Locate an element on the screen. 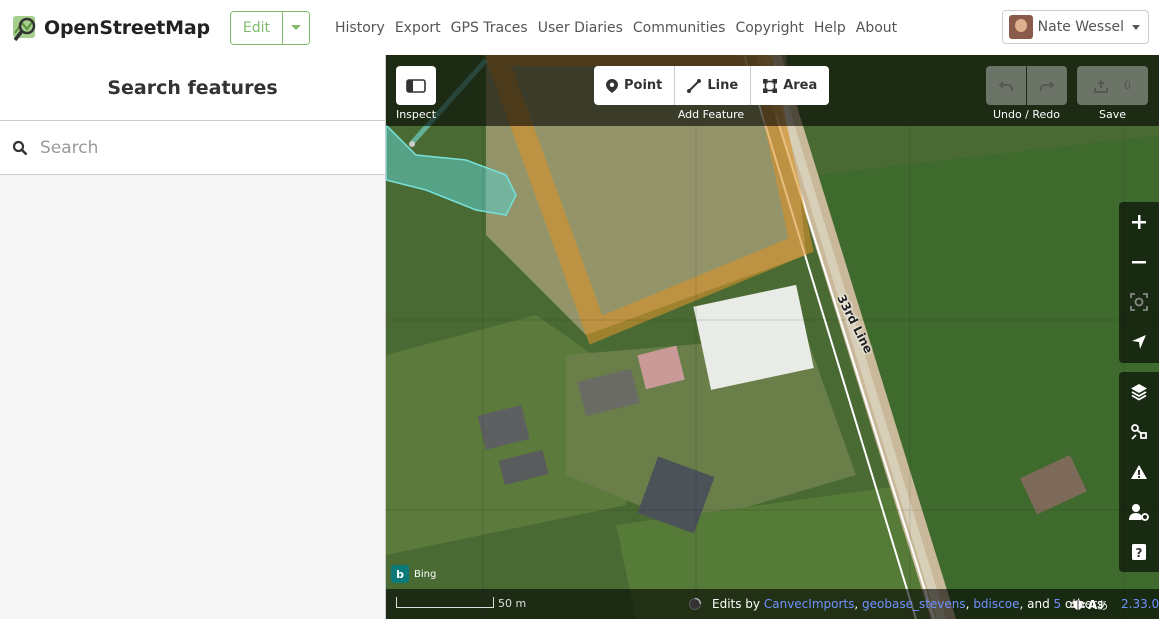  sidebar-header: Search features is located at coordinates (192, 88).